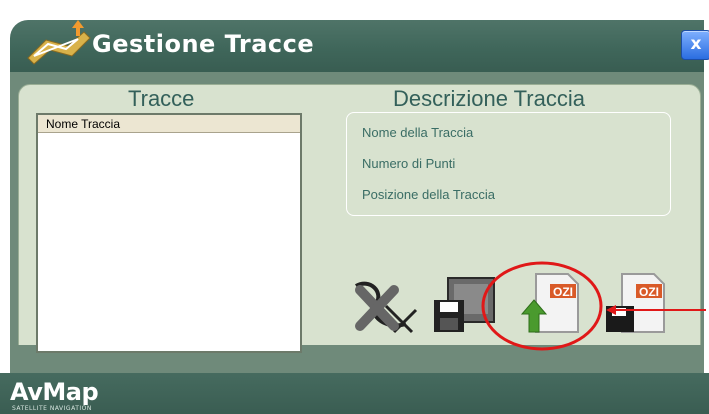 The image size is (709, 414). Describe the element at coordinates (428, 194) in the screenshot. I see `track-position-field: Posizione della Traccia` at that location.